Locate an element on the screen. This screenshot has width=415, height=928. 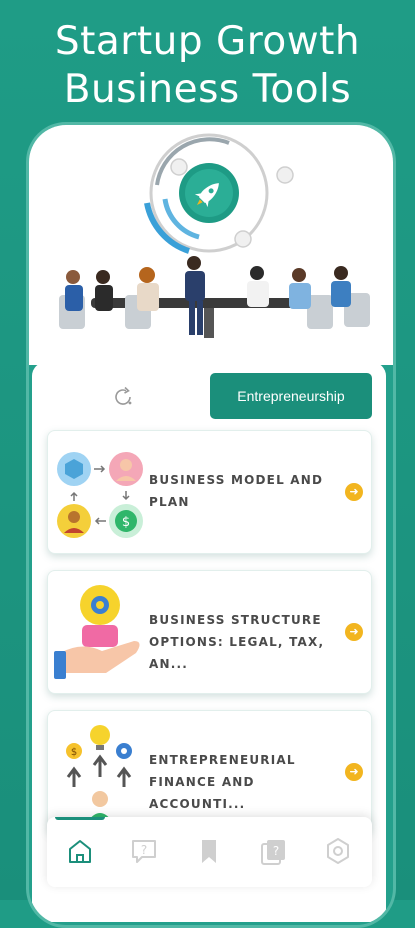
nav-bookmarks is located at coordinates (209, 852).